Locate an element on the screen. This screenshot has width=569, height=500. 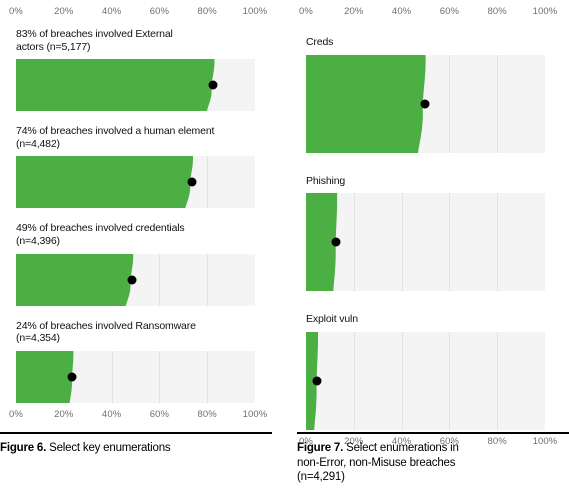
figure-6-caption: Figure 6. Select key enumerations is located at coordinates (136, 444).